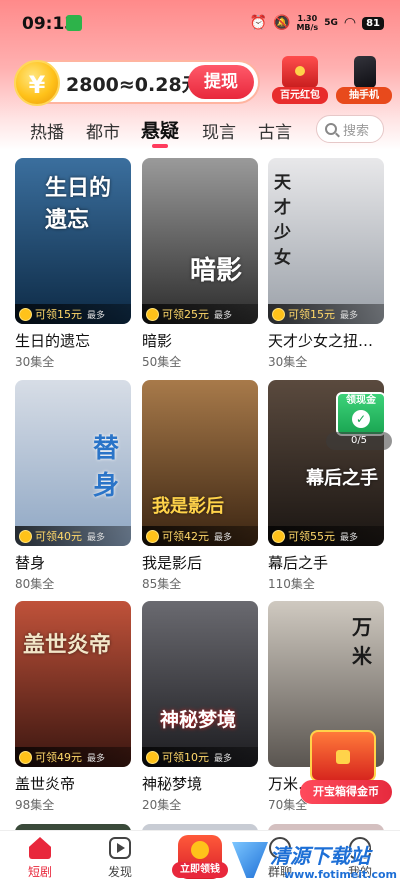  Describe the element at coordinates (326, 536) in the screenshot. I see `reward-badge: 可领55元 最多` at that location.